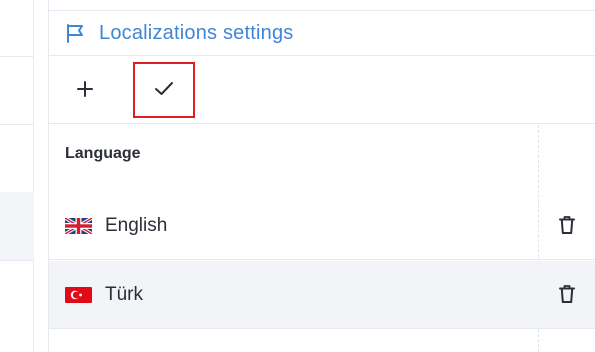  Describe the element at coordinates (78, 226) in the screenshot. I see `uk-flag-icon` at that location.